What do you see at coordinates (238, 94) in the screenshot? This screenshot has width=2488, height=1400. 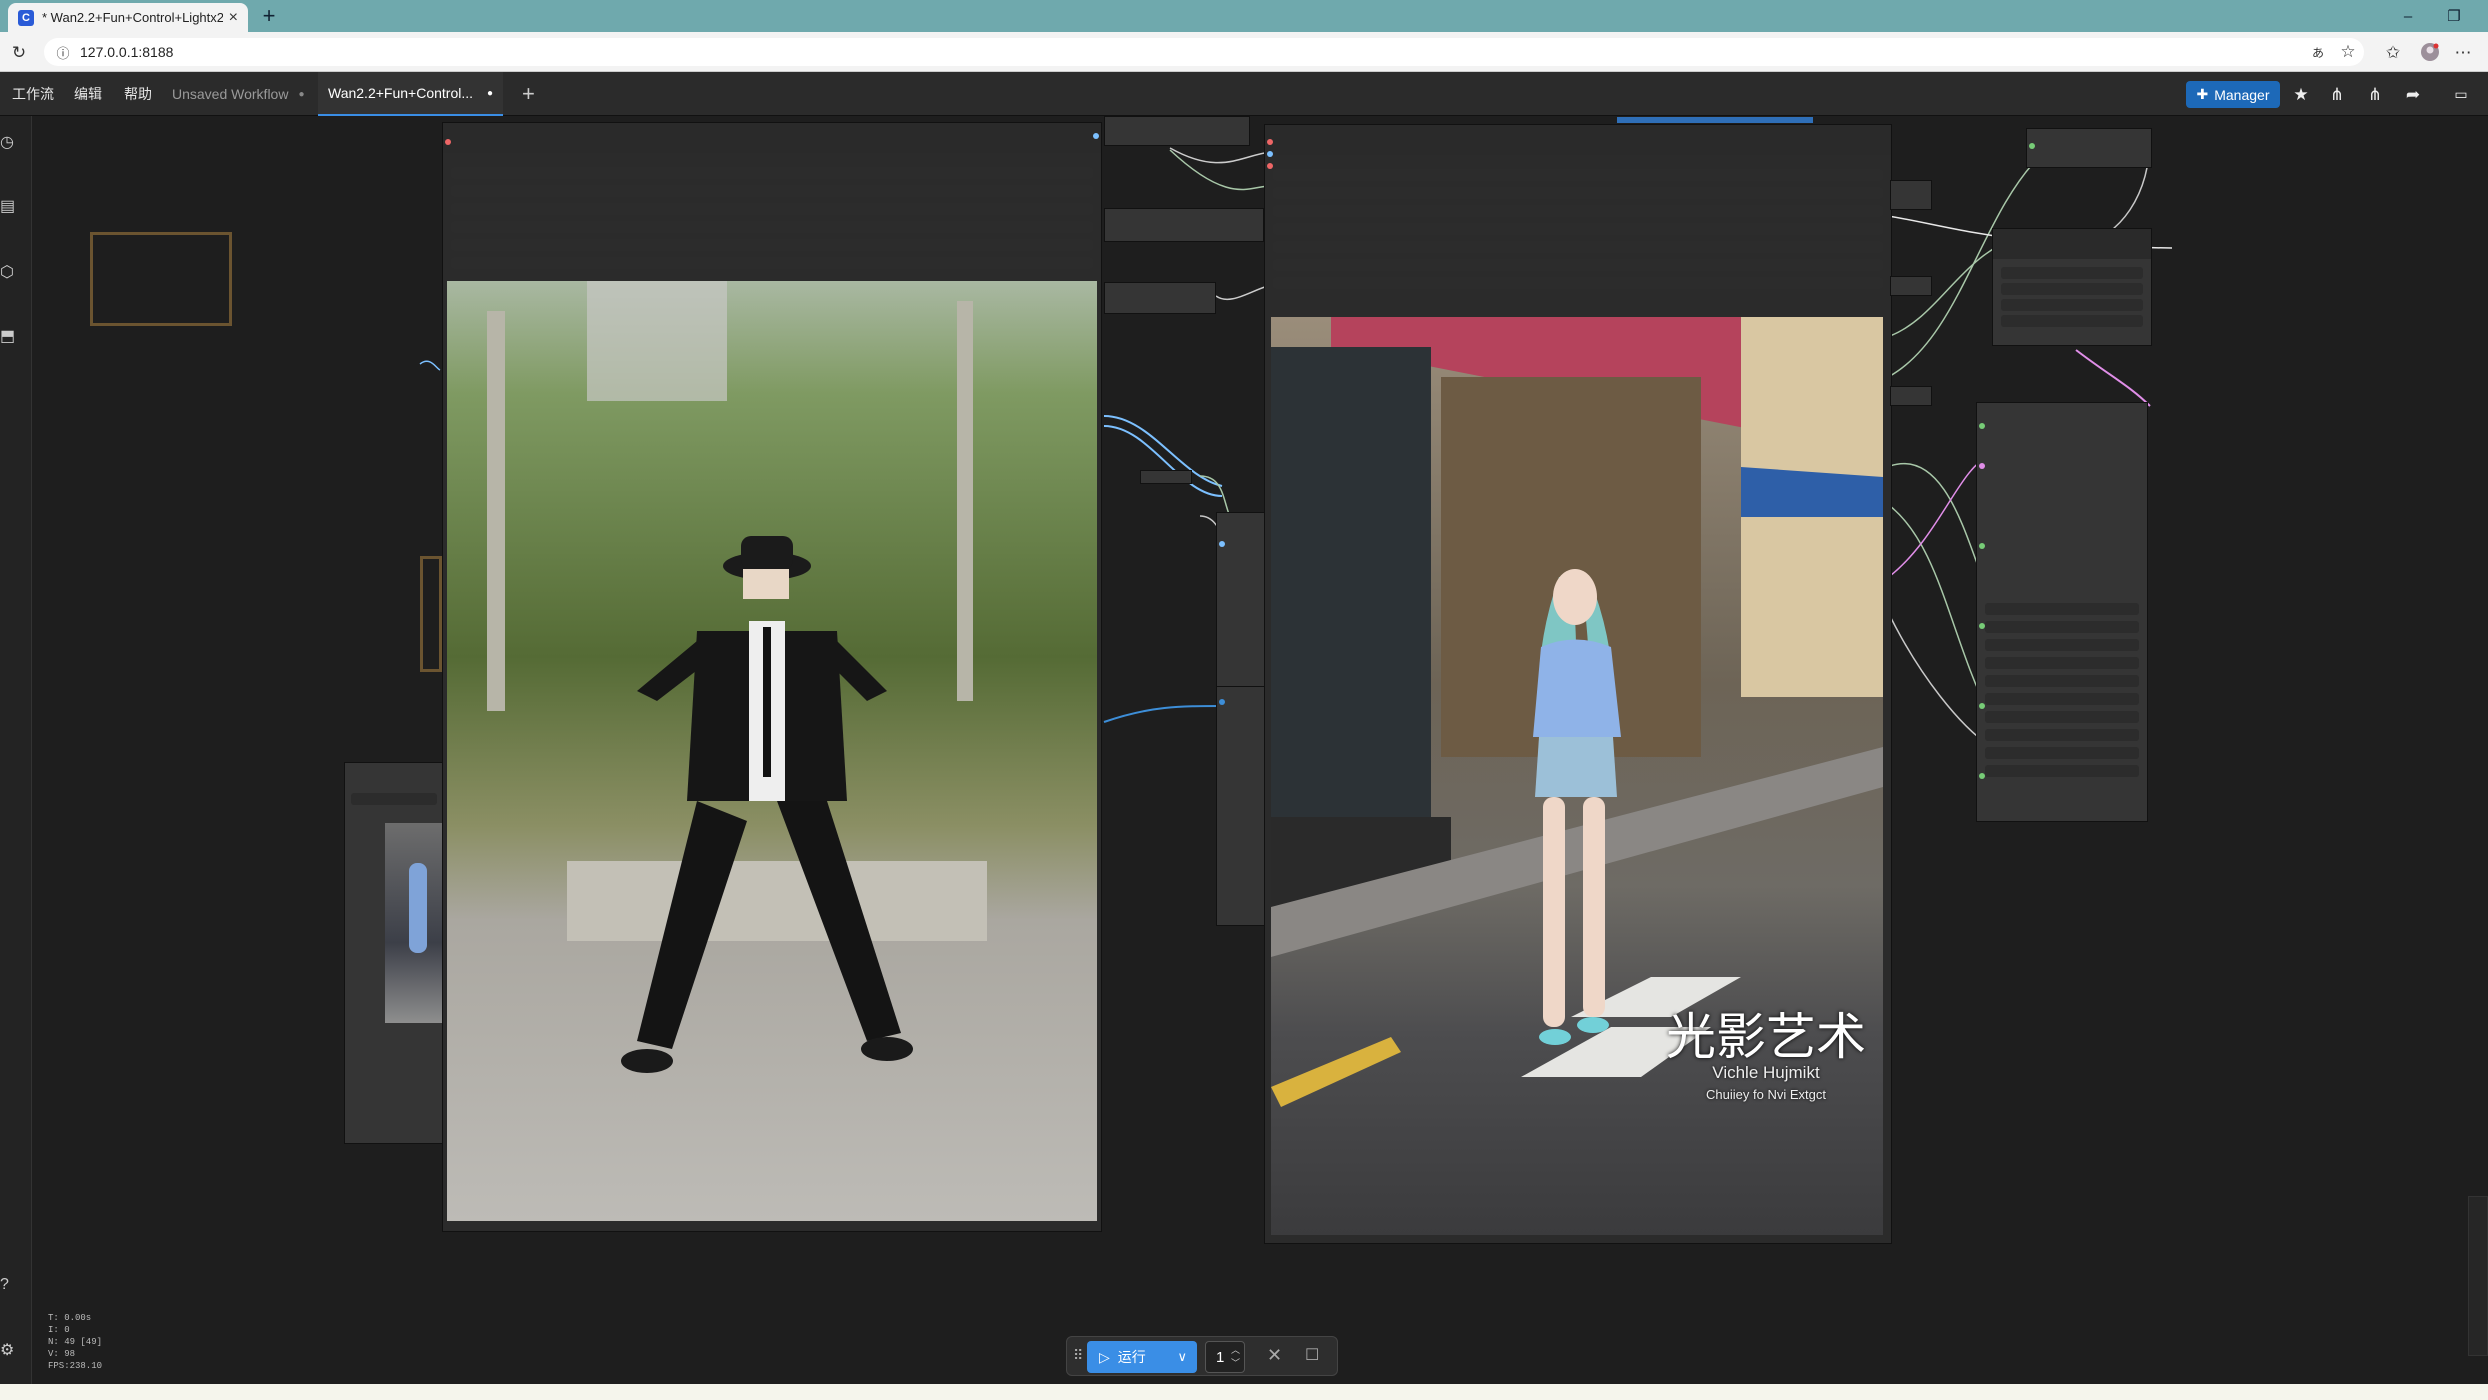 I see `workflow-tab-unsaved: Unsaved Workflow ●` at bounding box center [238, 94].